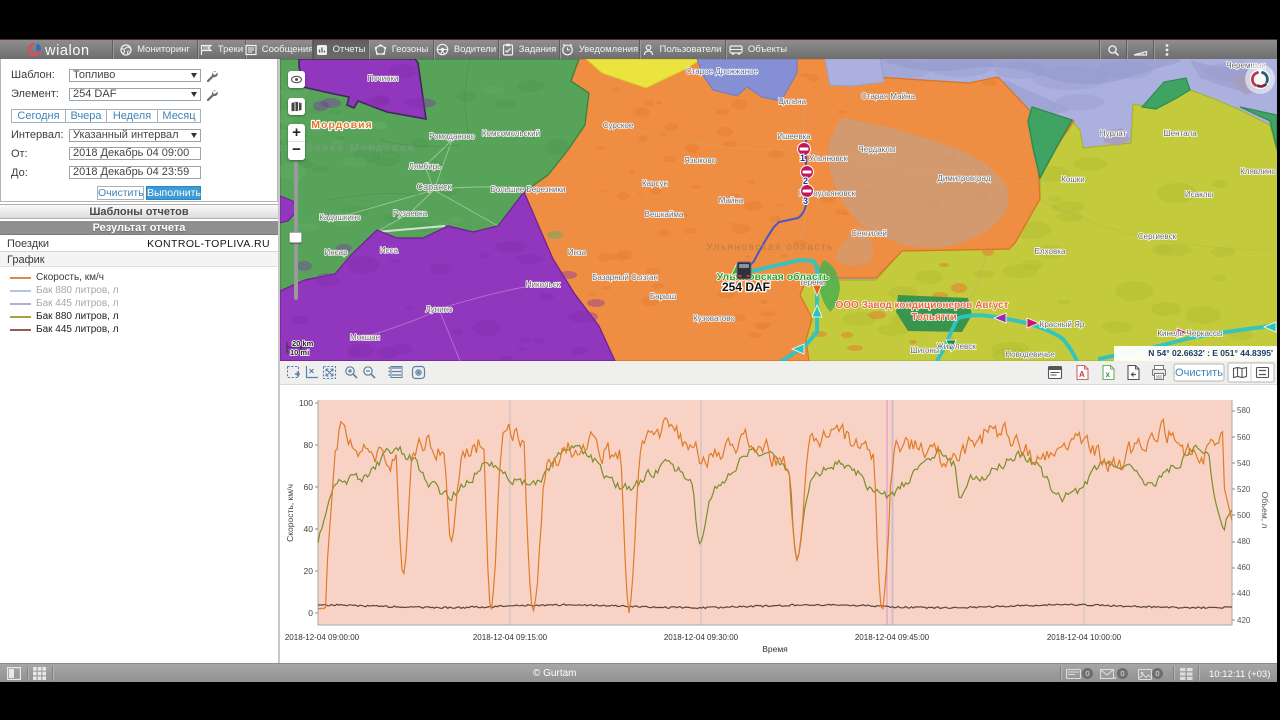 The width and height of the screenshot is (1280, 720). Describe the element at coordinates (425, 166) in the screenshot. I see `svg-text: Лямбирь` at that location.